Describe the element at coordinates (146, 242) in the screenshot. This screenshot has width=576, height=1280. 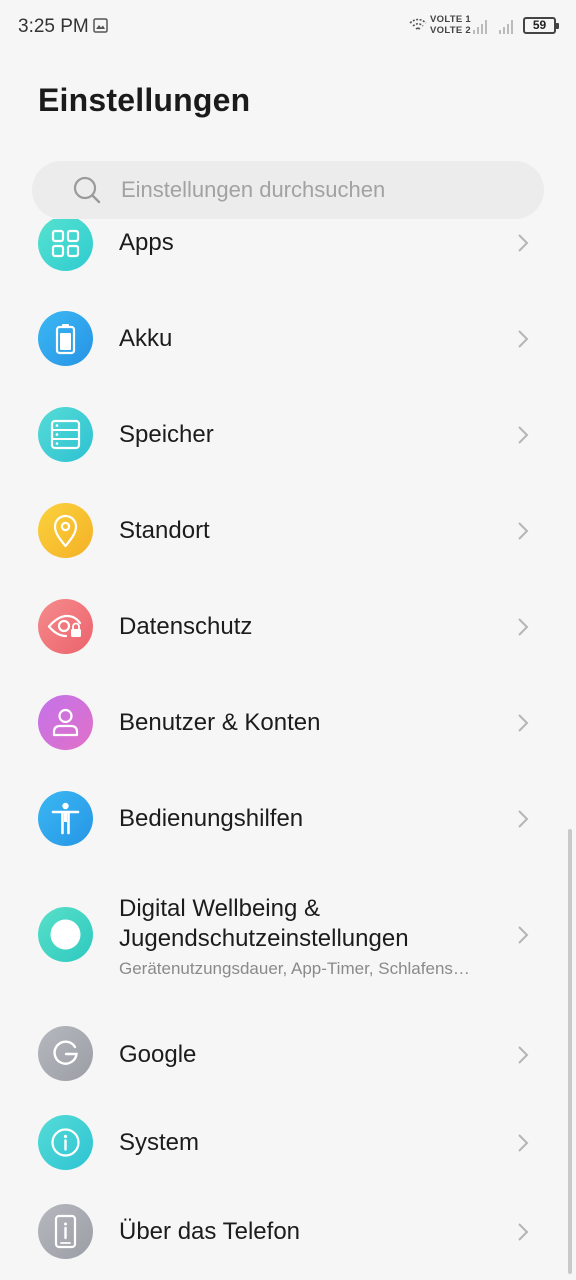
I see `settings-item-label: Apps` at that location.